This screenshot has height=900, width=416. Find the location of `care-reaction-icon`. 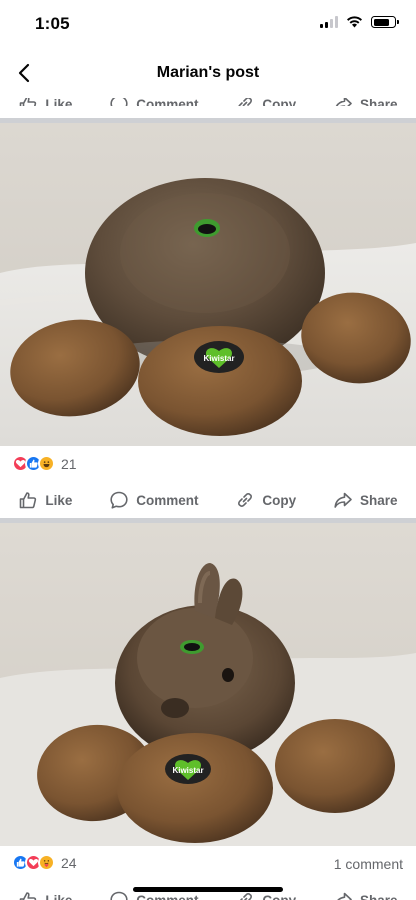

care-reaction-icon is located at coordinates (46, 862).